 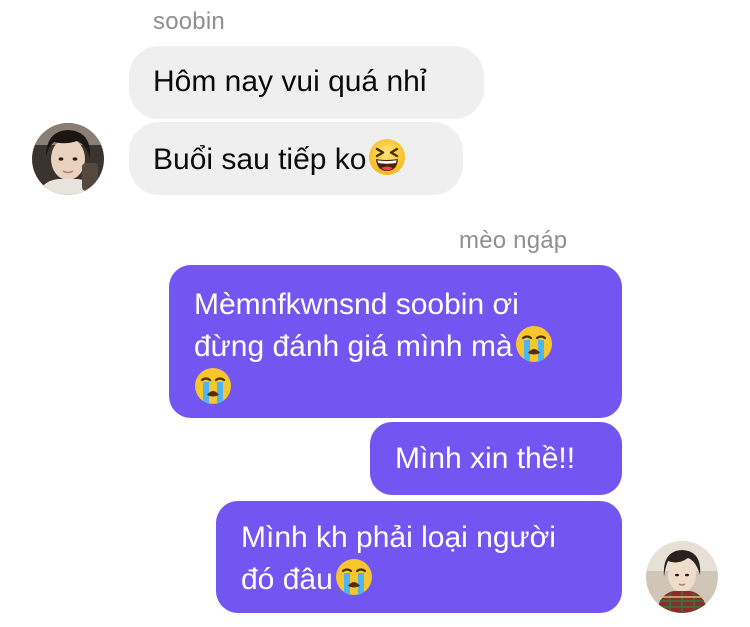 I want to click on outgoing-message-bubble: Mình xin thề!!, so click(x=496, y=458).